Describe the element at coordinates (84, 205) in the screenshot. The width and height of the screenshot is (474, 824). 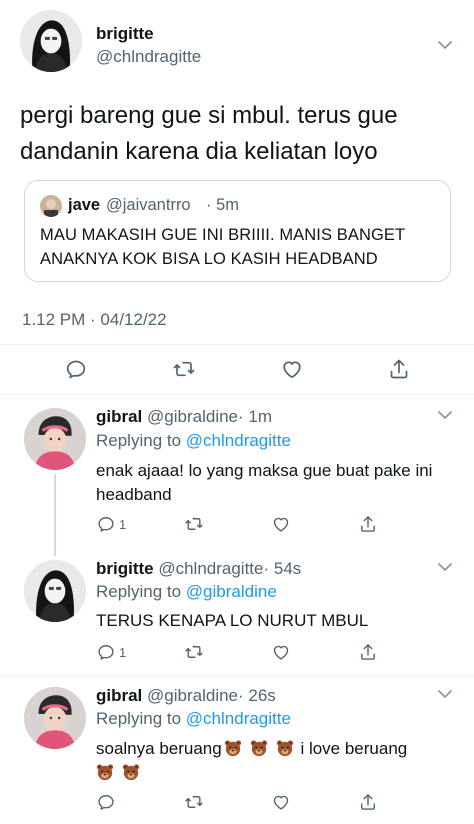
I see `quote-author-name: jave` at that location.